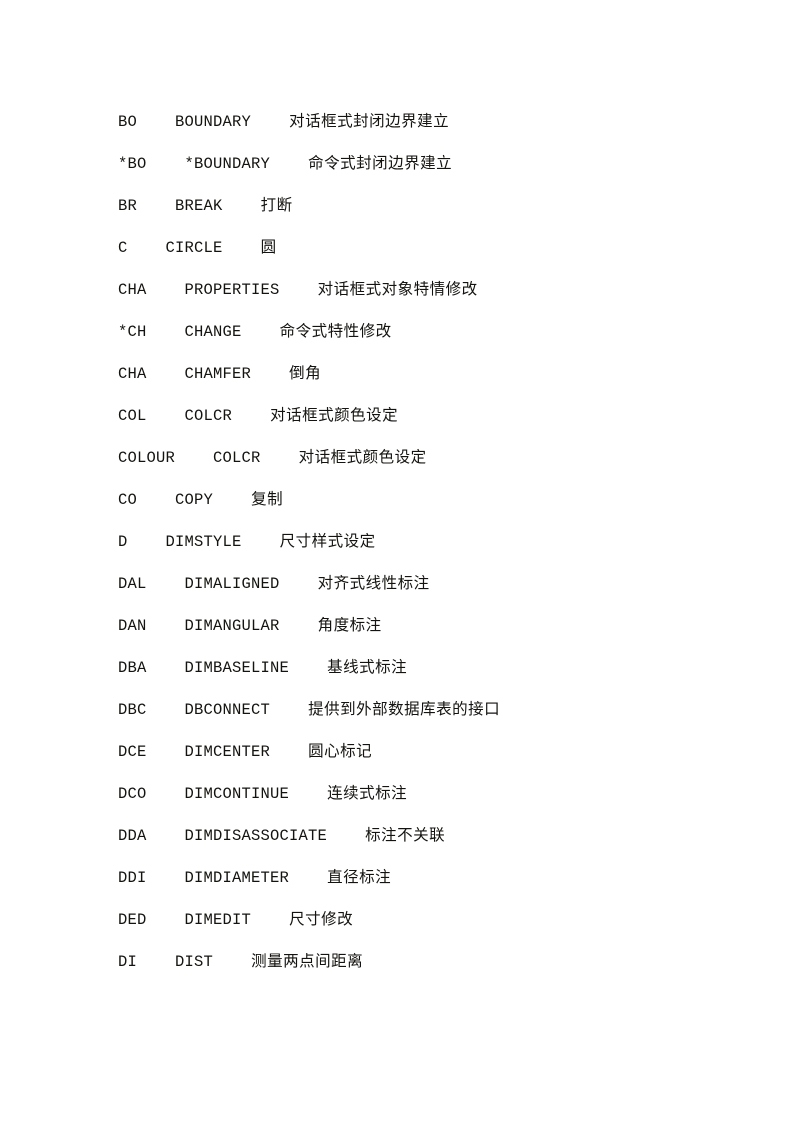 The width and height of the screenshot is (800, 1132). What do you see at coordinates (268, 247) in the screenshot?
I see `alias-description: 圆` at bounding box center [268, 247].